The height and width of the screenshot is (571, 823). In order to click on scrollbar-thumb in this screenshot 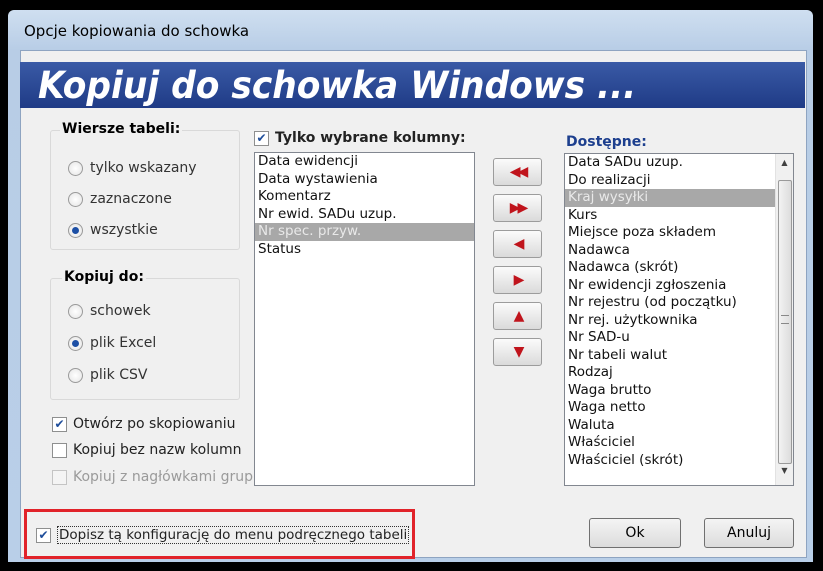, I will do `click(785, 322)`.